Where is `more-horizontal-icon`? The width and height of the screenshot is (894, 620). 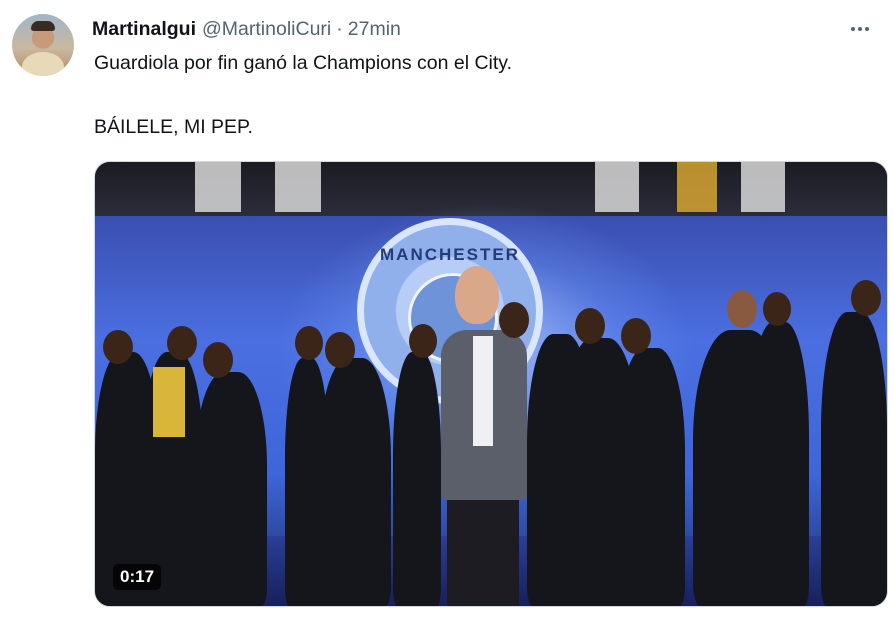 more-horizontal-icon is located at coordinates (860, 29).